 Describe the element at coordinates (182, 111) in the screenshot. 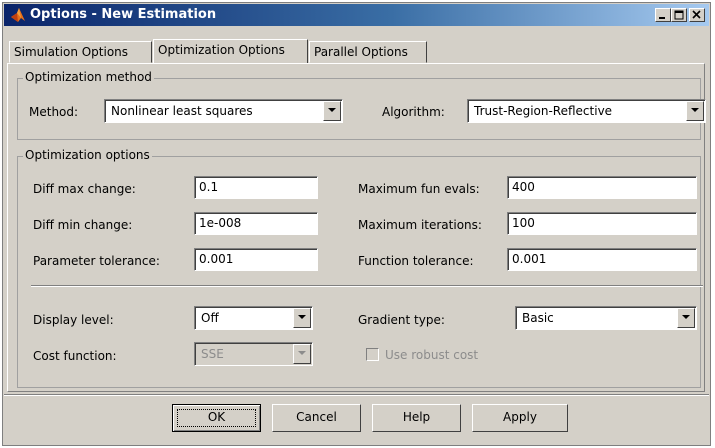

I see `method-value: Nonlinear least squares` at that location.